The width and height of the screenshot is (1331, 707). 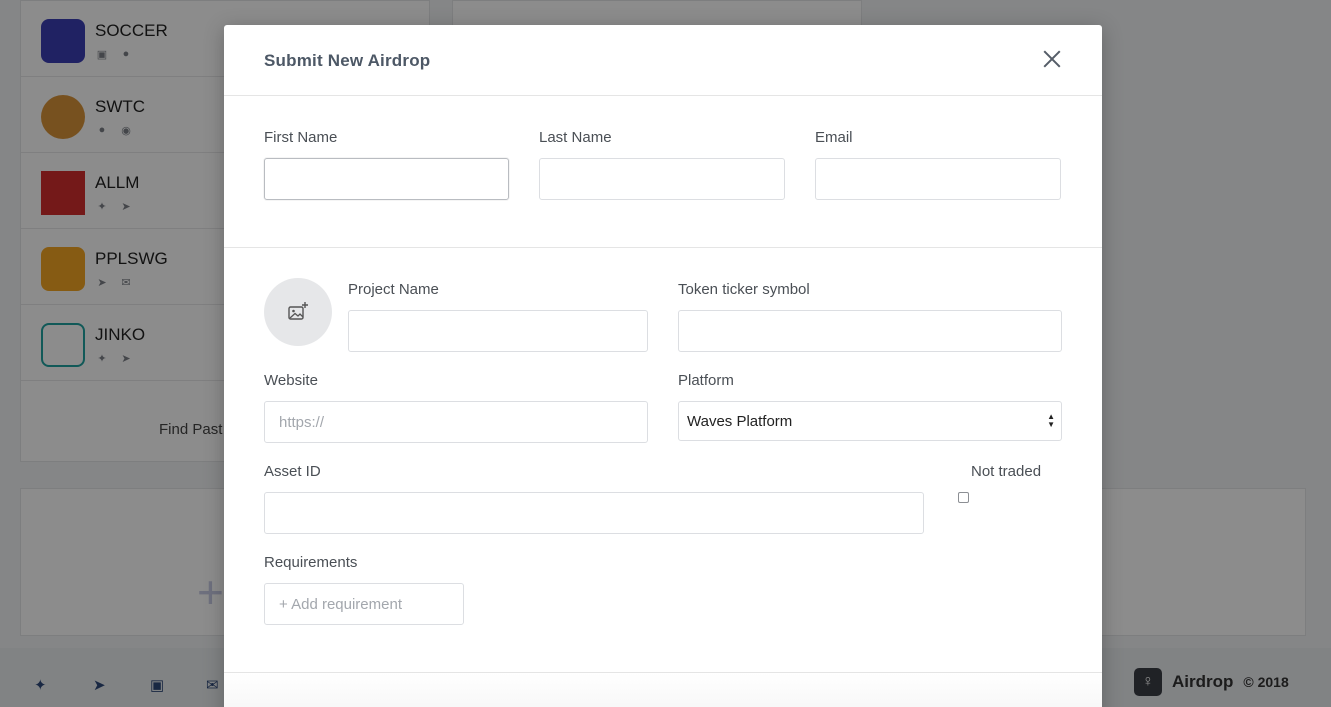 What do you see at coordinates (870, 421) in the screenshot?
I see `platform-select: Waves Platform ▲ ▼` at bounding box center [870, 421].